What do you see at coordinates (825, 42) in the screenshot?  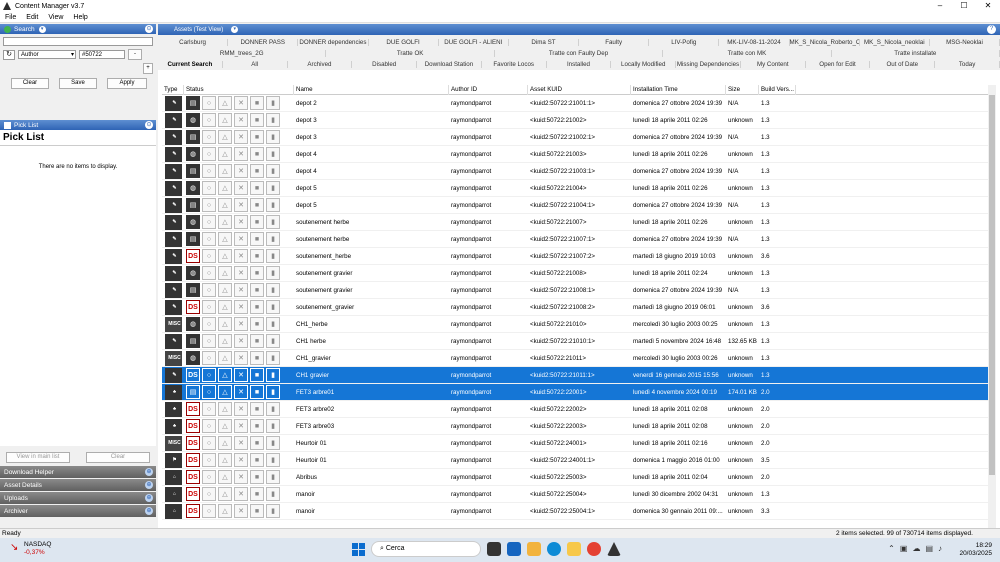 I see `filter-tab: MK_S_Nicola_Roberto_Conti` at bounding box center [825, 42].